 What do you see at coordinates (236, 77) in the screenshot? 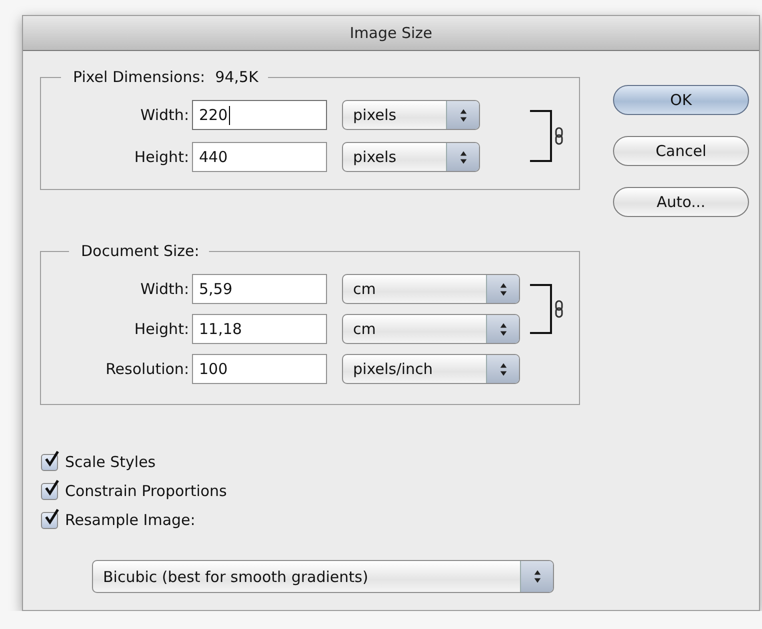
I see `group-value: 94,5K` at bounding box center [236, 77].